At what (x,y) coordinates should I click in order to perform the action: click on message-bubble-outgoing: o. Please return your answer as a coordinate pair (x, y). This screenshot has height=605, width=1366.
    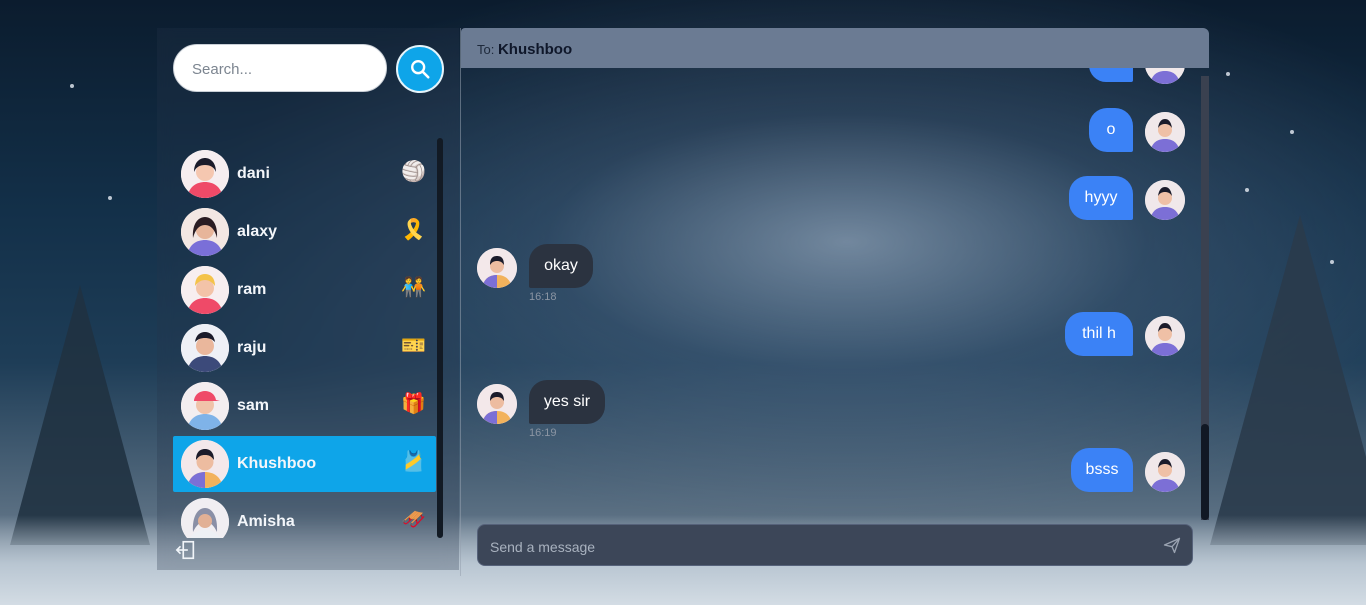
    Looking at the image, I should click on (1111, 130).